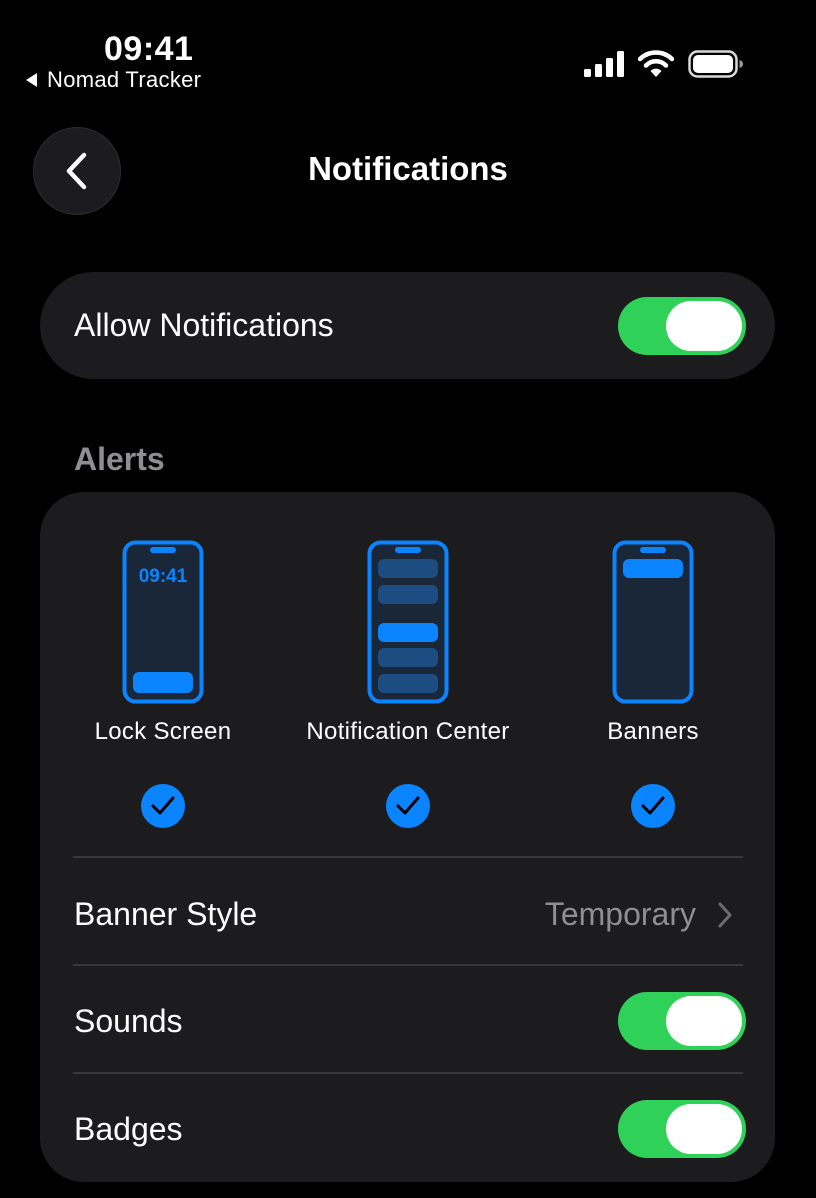  I want to click on allow-notifications-toggle, so click(682, 326).